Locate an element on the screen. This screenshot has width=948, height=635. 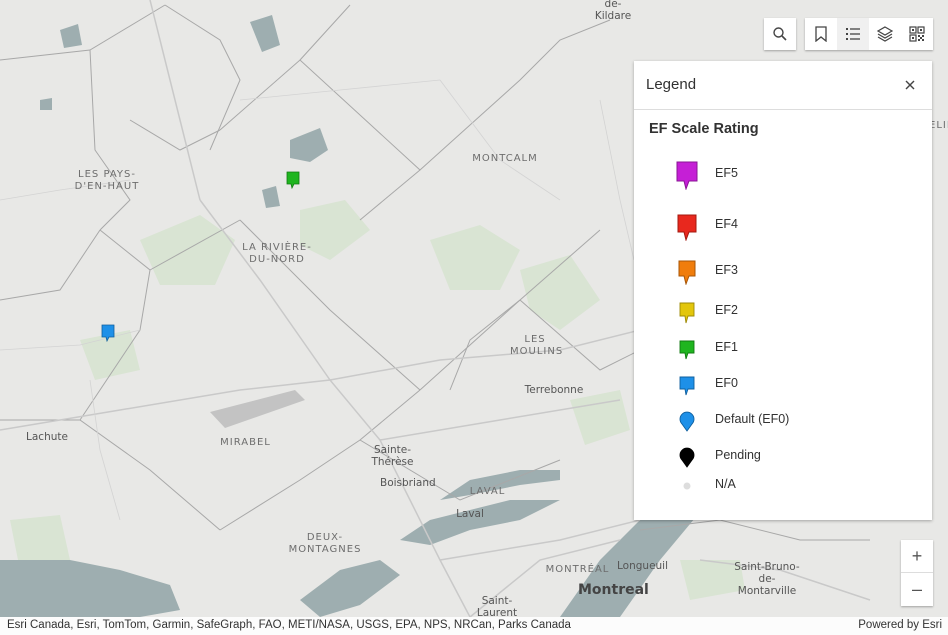
legend-item: Default (EF0) is located at coordinates (783, 421).